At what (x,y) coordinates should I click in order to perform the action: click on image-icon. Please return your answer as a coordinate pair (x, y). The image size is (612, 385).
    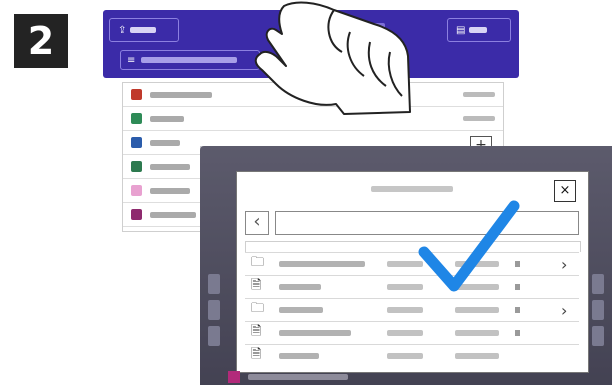
    Looking at the image, I should click on (136, 118).